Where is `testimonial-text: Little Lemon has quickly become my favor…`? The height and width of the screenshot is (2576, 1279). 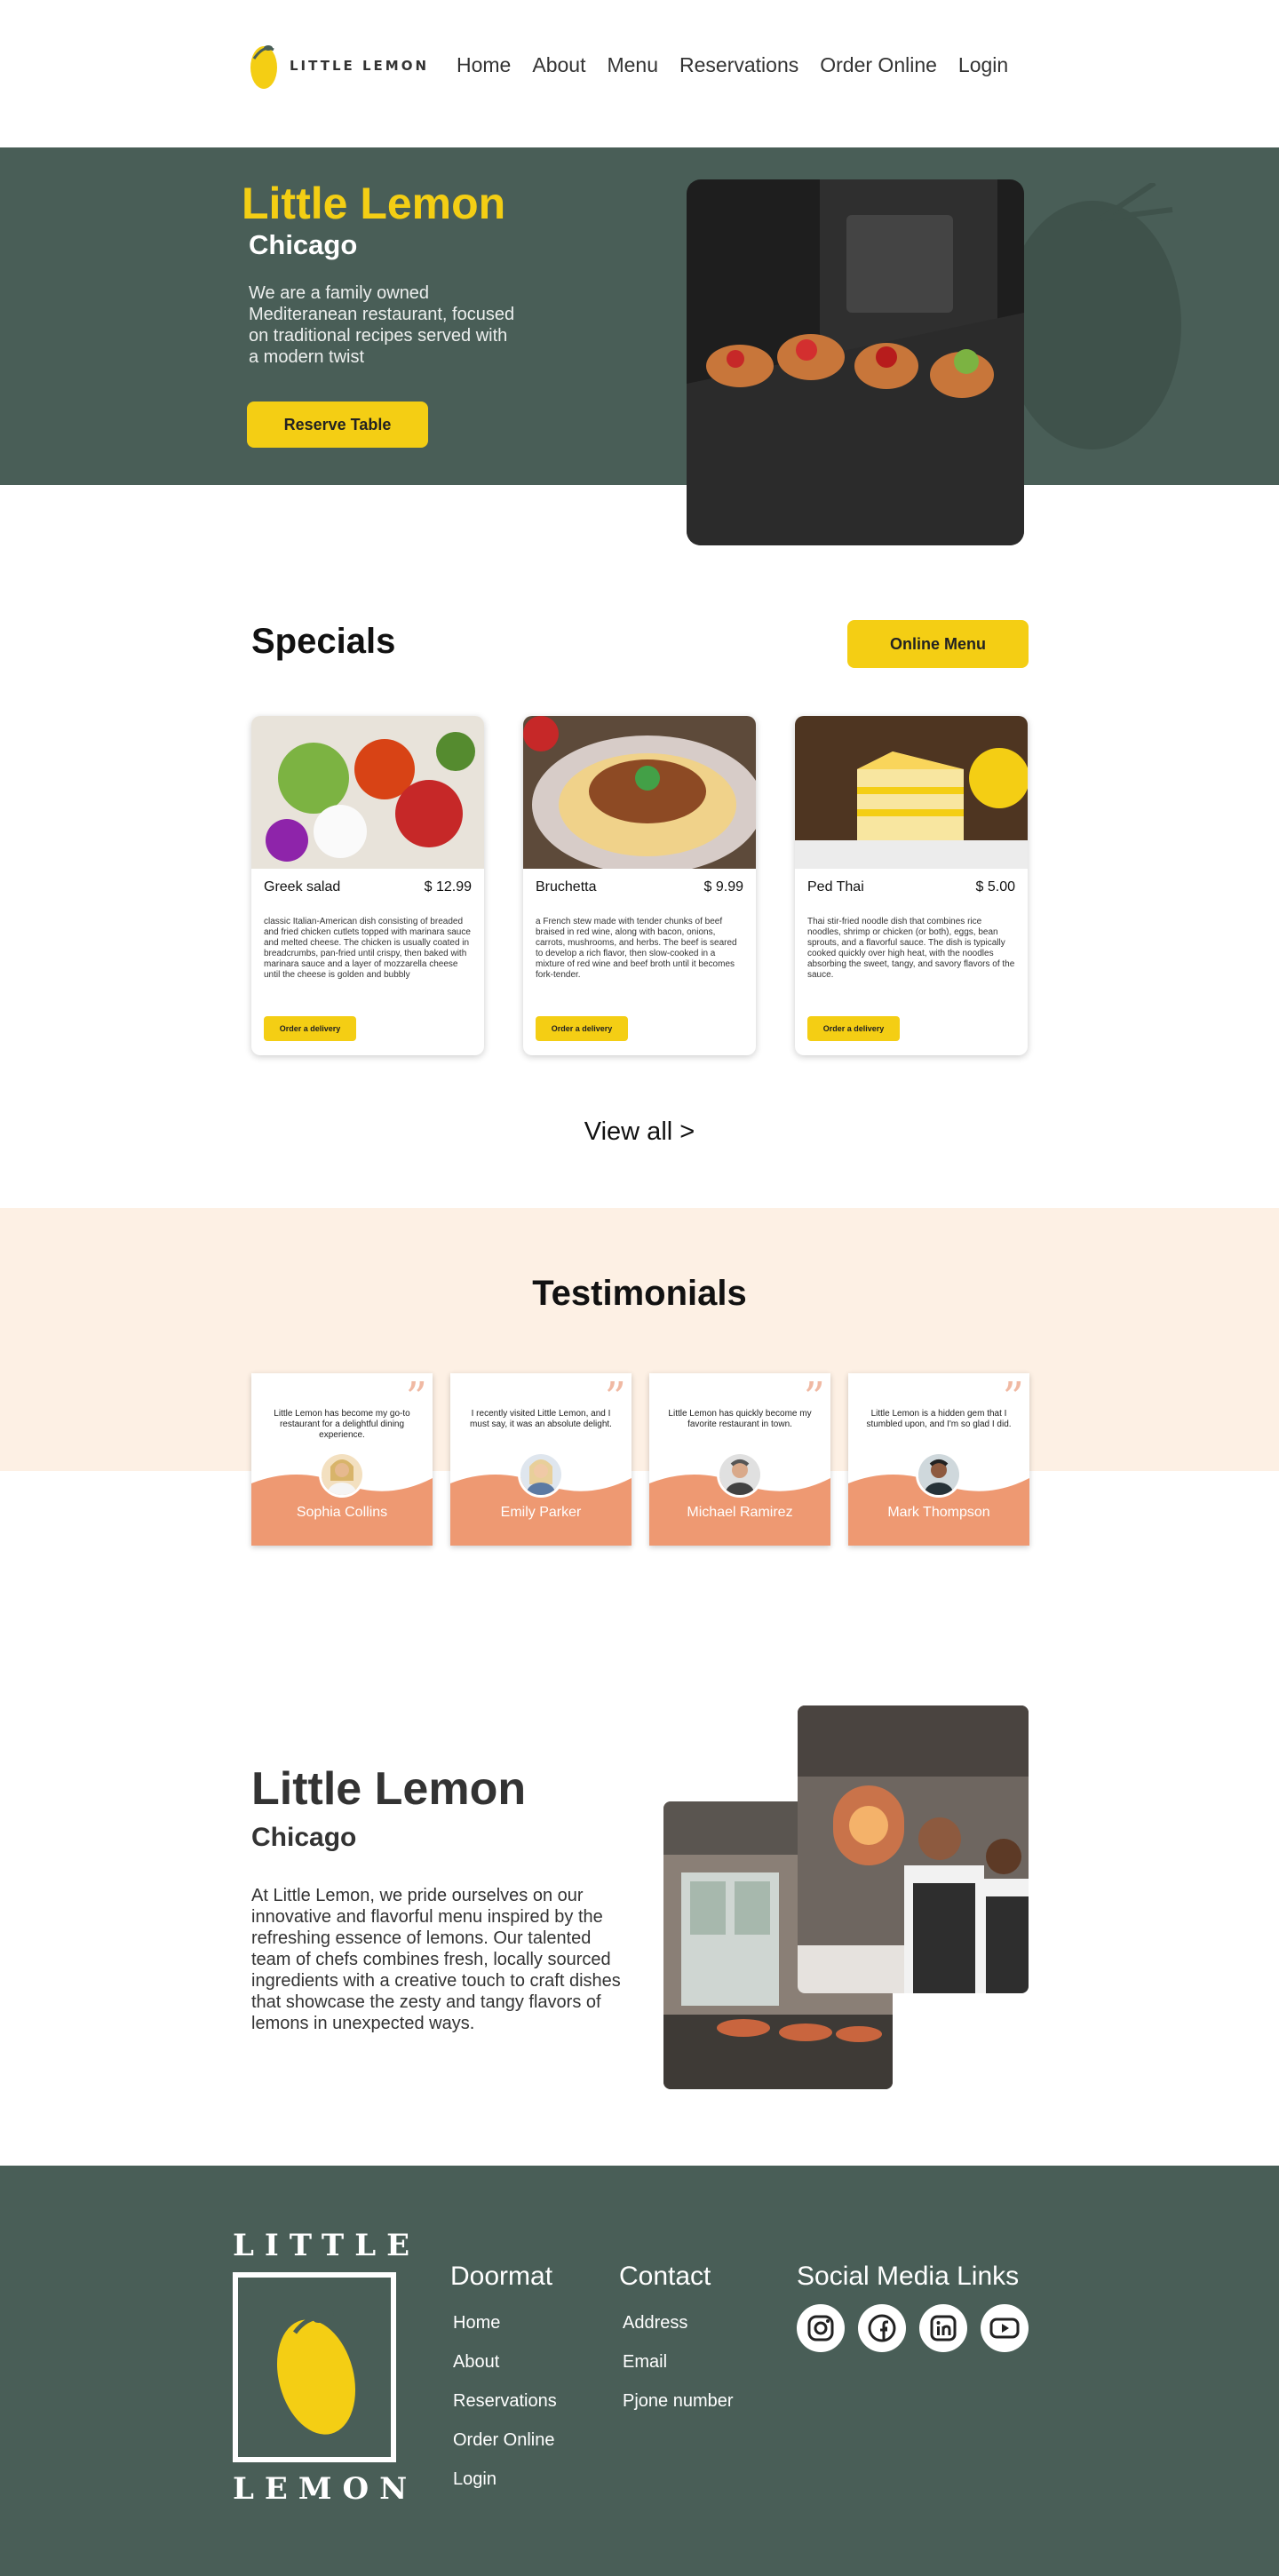 testimonial-text: Little Lemon has quickly become my favor… is located at coordinates (740, 1419).